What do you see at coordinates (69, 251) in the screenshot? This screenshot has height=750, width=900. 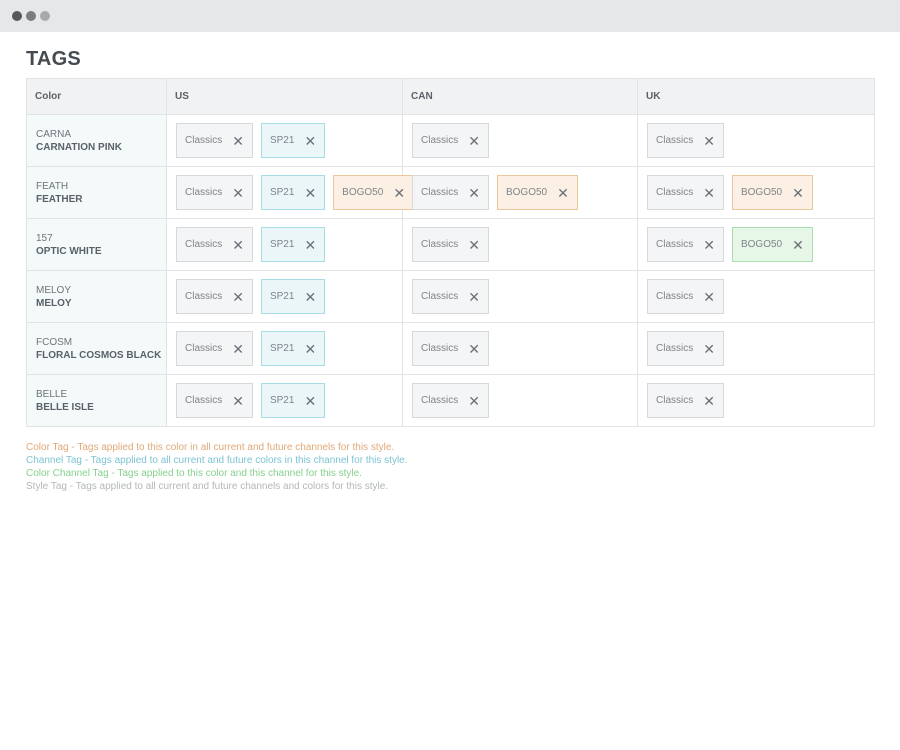 I see `color-name: OPTIC WHITE` at bounding box center [69, 251].